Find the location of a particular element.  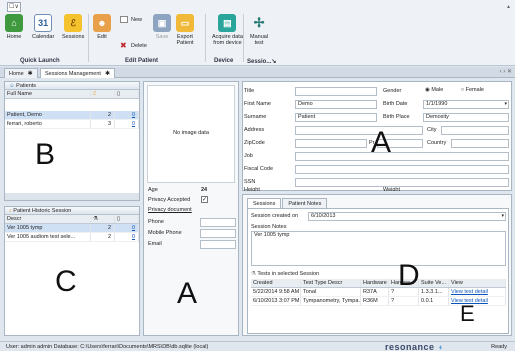

sessions-button: ℰ Sessions is located at coordinates (73, 33).